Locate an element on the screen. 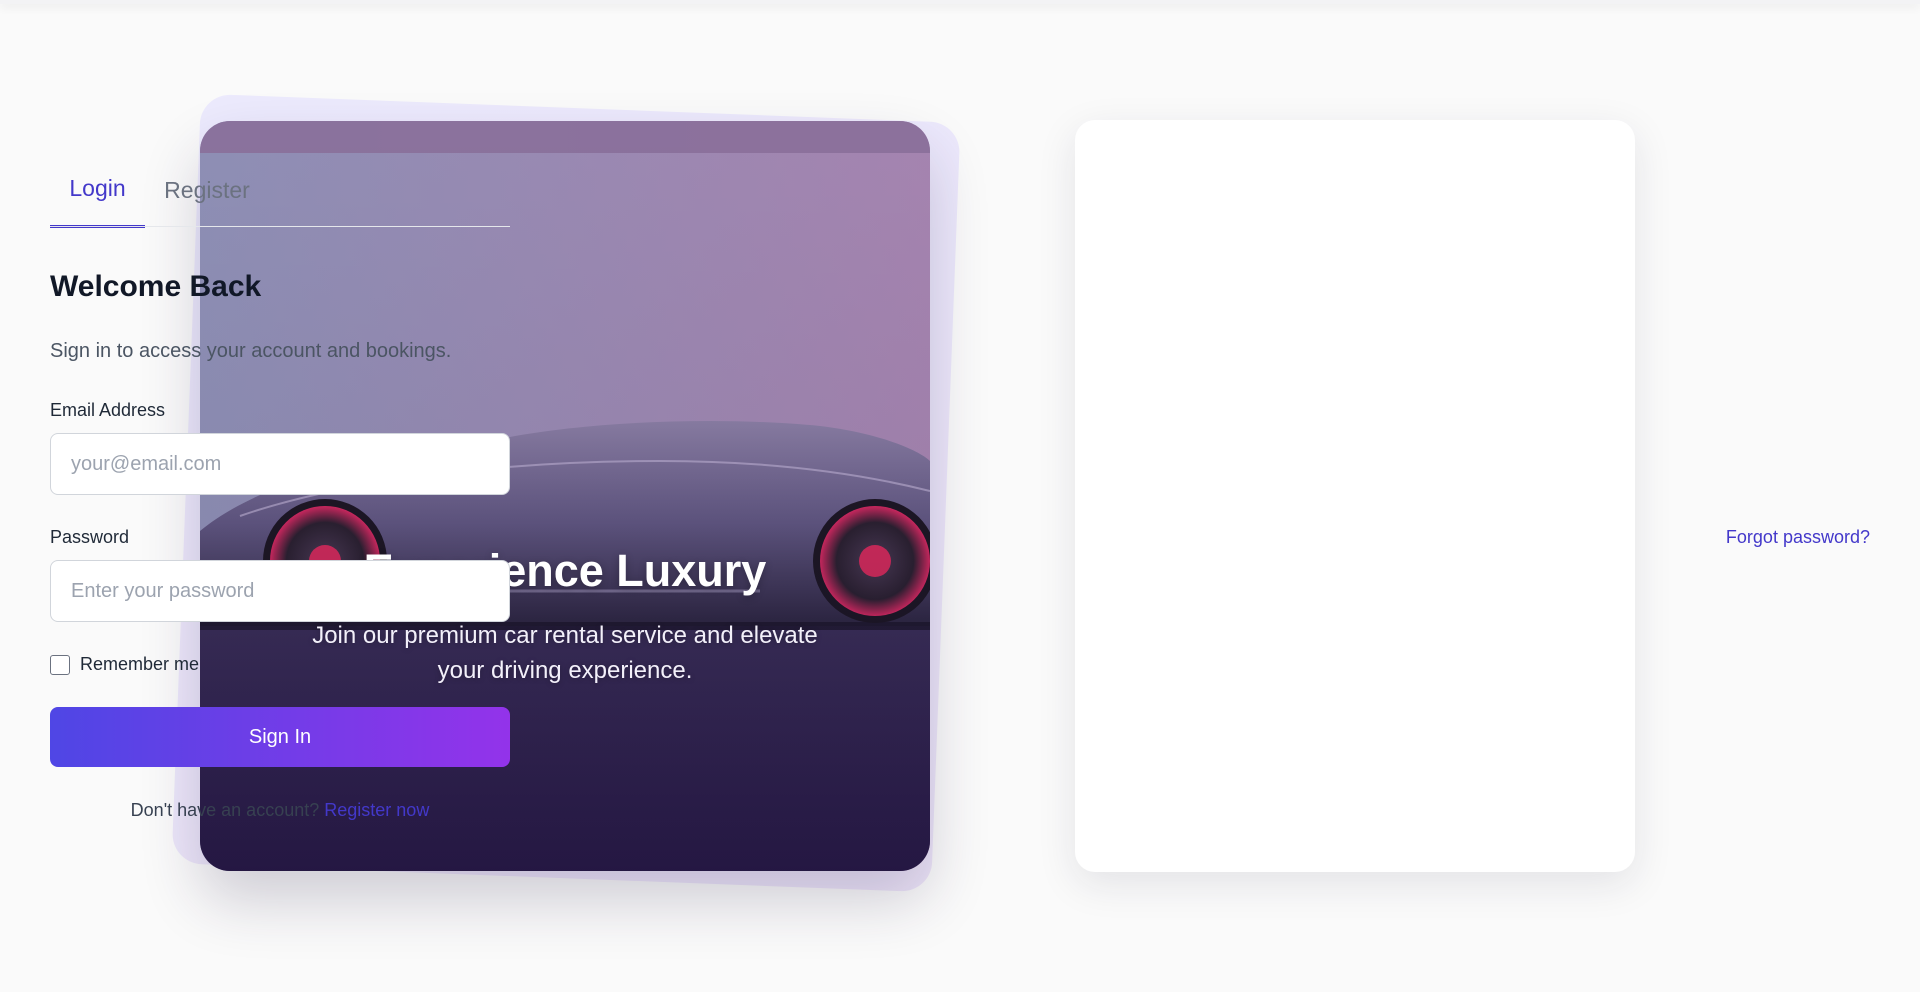  tab-register: Register is located at coordinates (207, 197).